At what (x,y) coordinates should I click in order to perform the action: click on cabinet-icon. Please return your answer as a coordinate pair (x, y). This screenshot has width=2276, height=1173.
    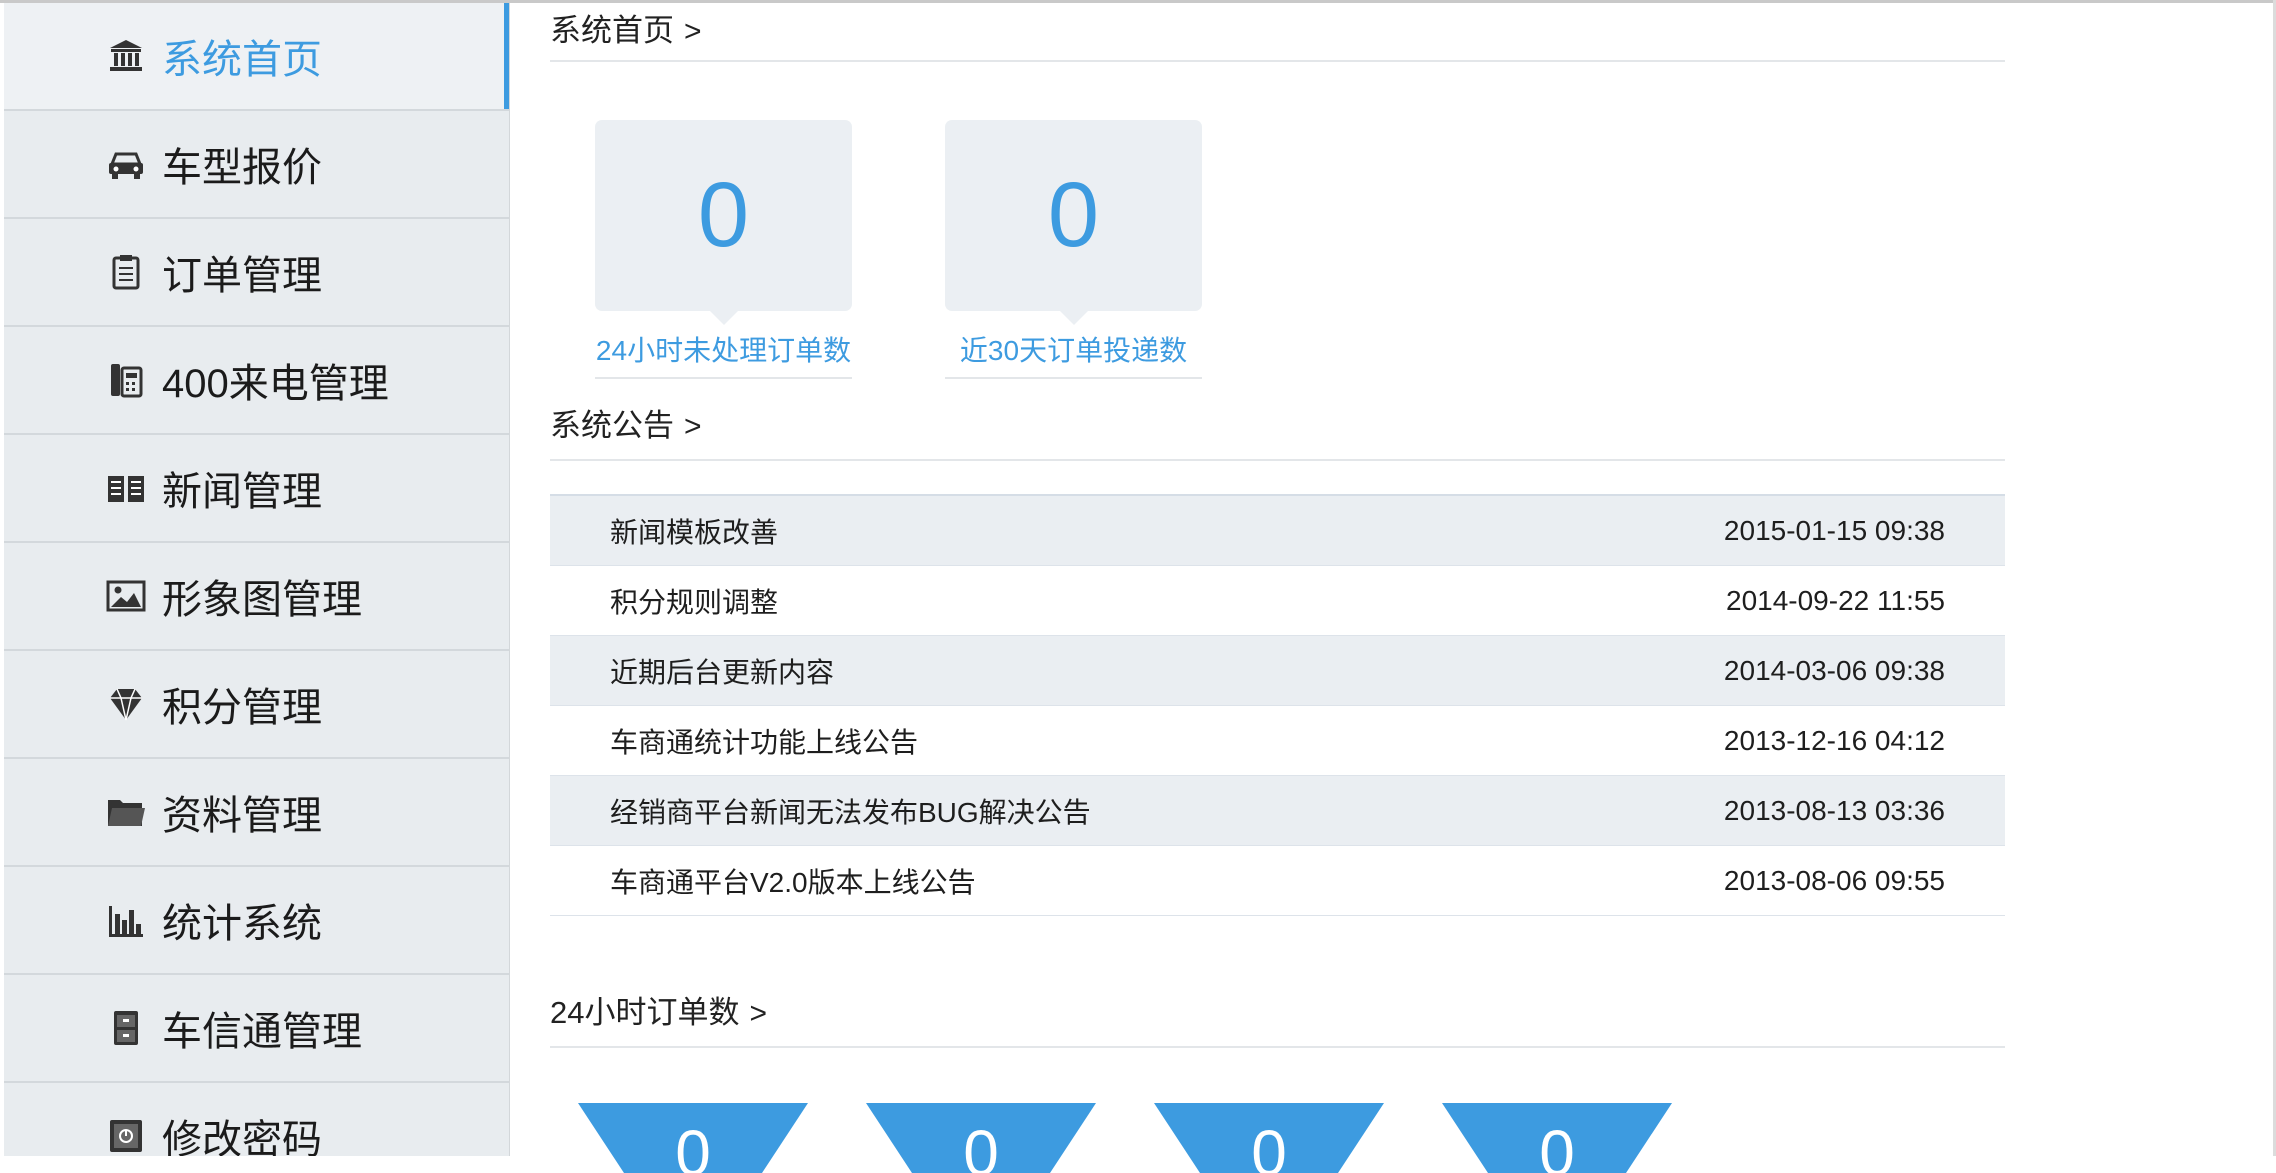
    Looking at the image, I should click on (126, 1028).